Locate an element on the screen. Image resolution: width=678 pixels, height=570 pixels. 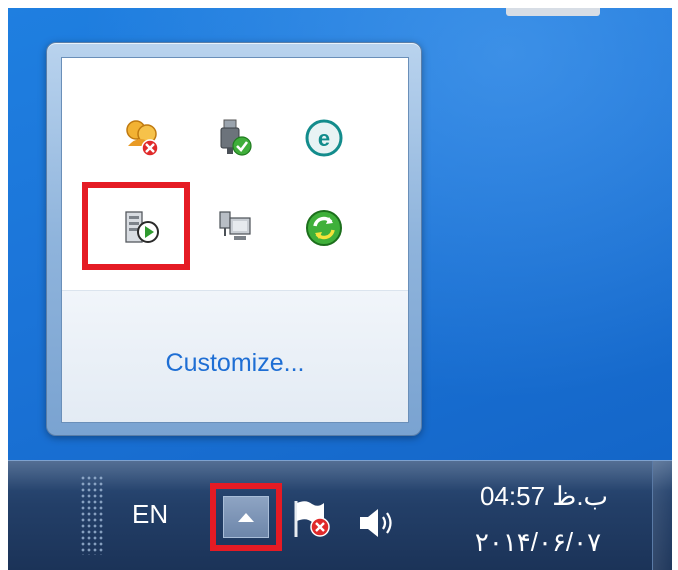
network-connection-icon is located at coordinates (234, 228).